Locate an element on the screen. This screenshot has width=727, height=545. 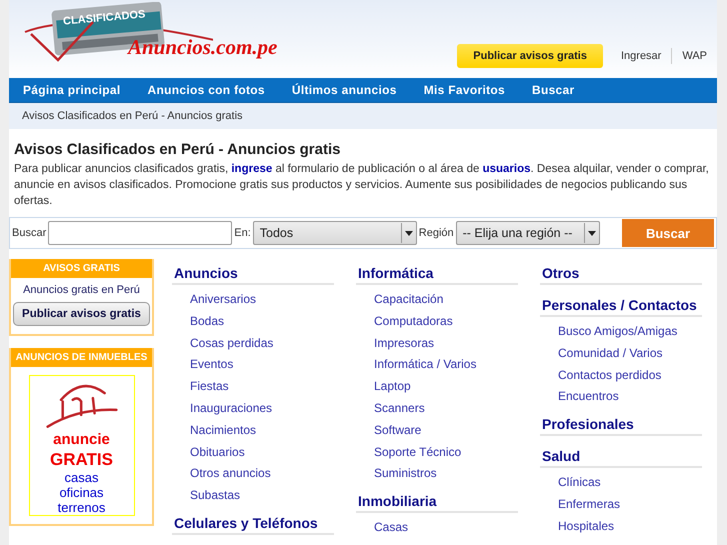
nav-link: Buscar is located at coordinates (553, 90).